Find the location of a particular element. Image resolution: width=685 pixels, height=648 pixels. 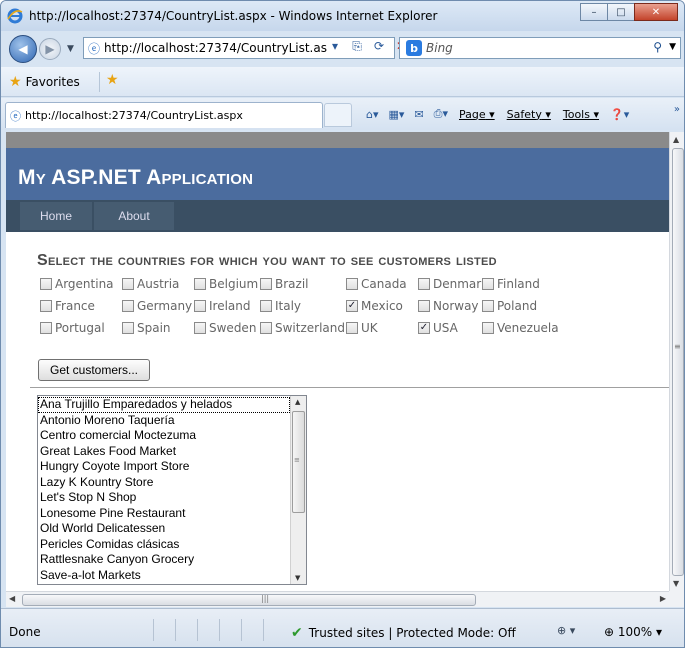

list-item: Great Lakes Food Market is located at coordinates (164, 452).